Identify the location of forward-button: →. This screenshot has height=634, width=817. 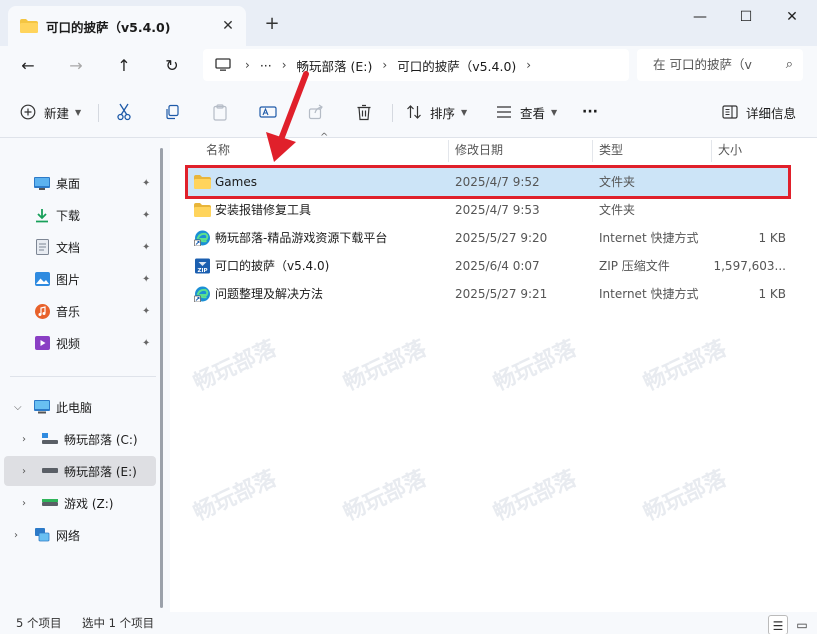
(76, 66).